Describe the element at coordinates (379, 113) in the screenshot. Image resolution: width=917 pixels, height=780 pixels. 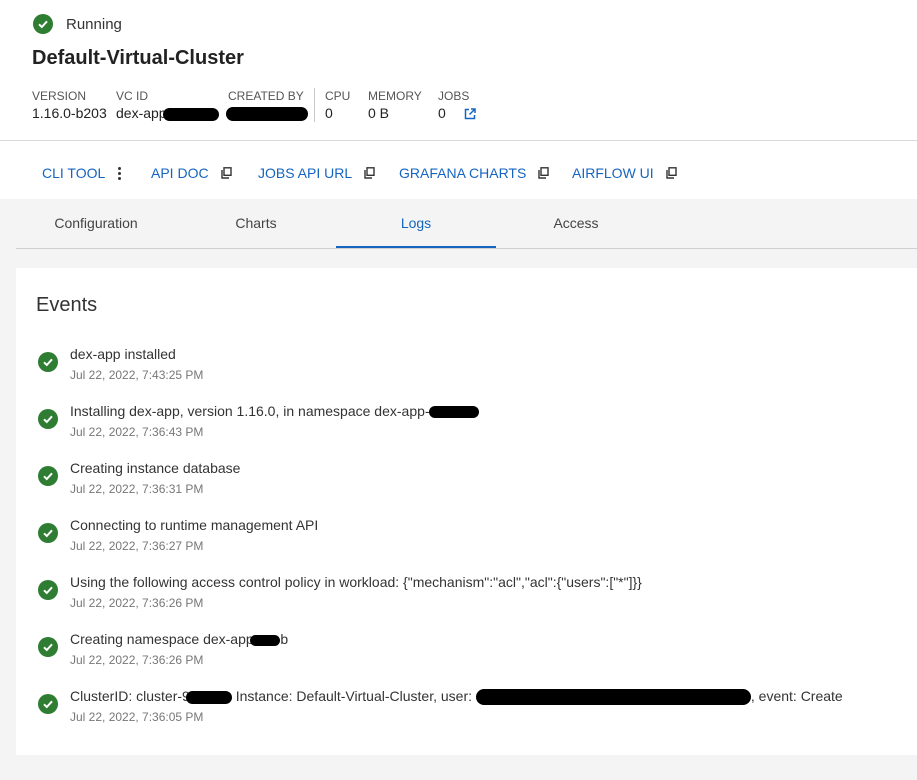
I see `memory-value: 0 B` at that location.